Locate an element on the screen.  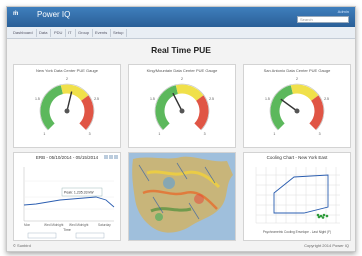
weather-map is located at coordinates (182, 196).